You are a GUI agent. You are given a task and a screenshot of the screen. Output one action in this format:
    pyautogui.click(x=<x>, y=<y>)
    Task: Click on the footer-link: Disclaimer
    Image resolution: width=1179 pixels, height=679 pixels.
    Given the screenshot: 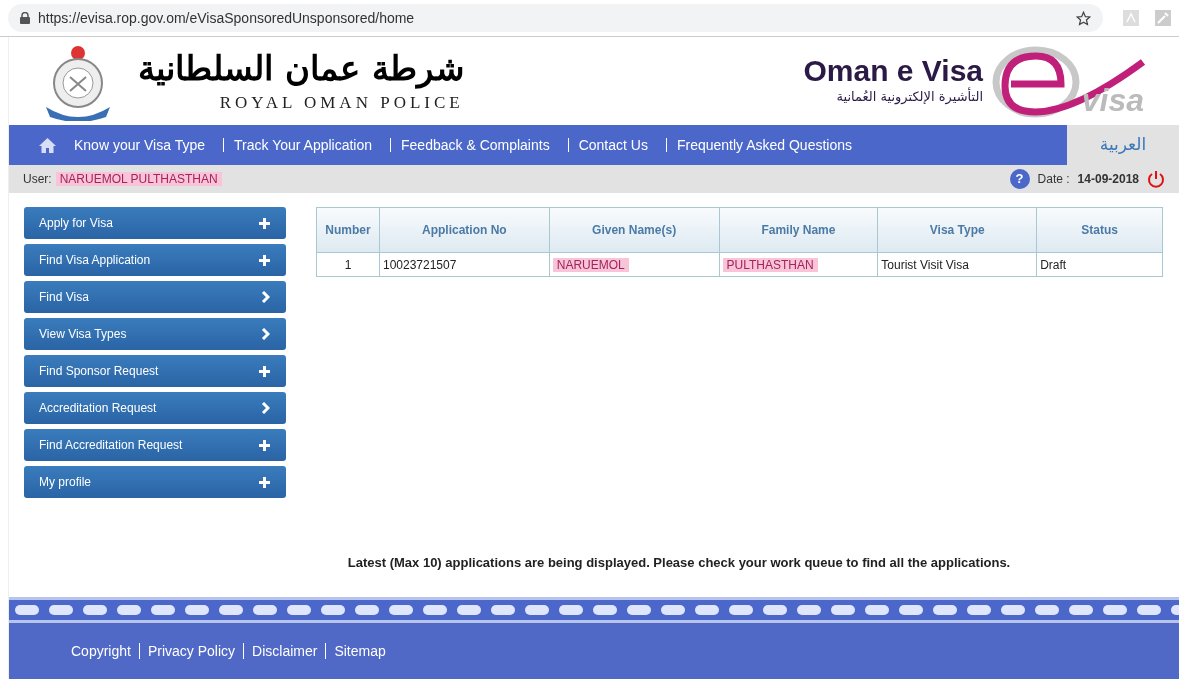 What is the action you would take?
    pyautogui.click(x=285, y=651)
    